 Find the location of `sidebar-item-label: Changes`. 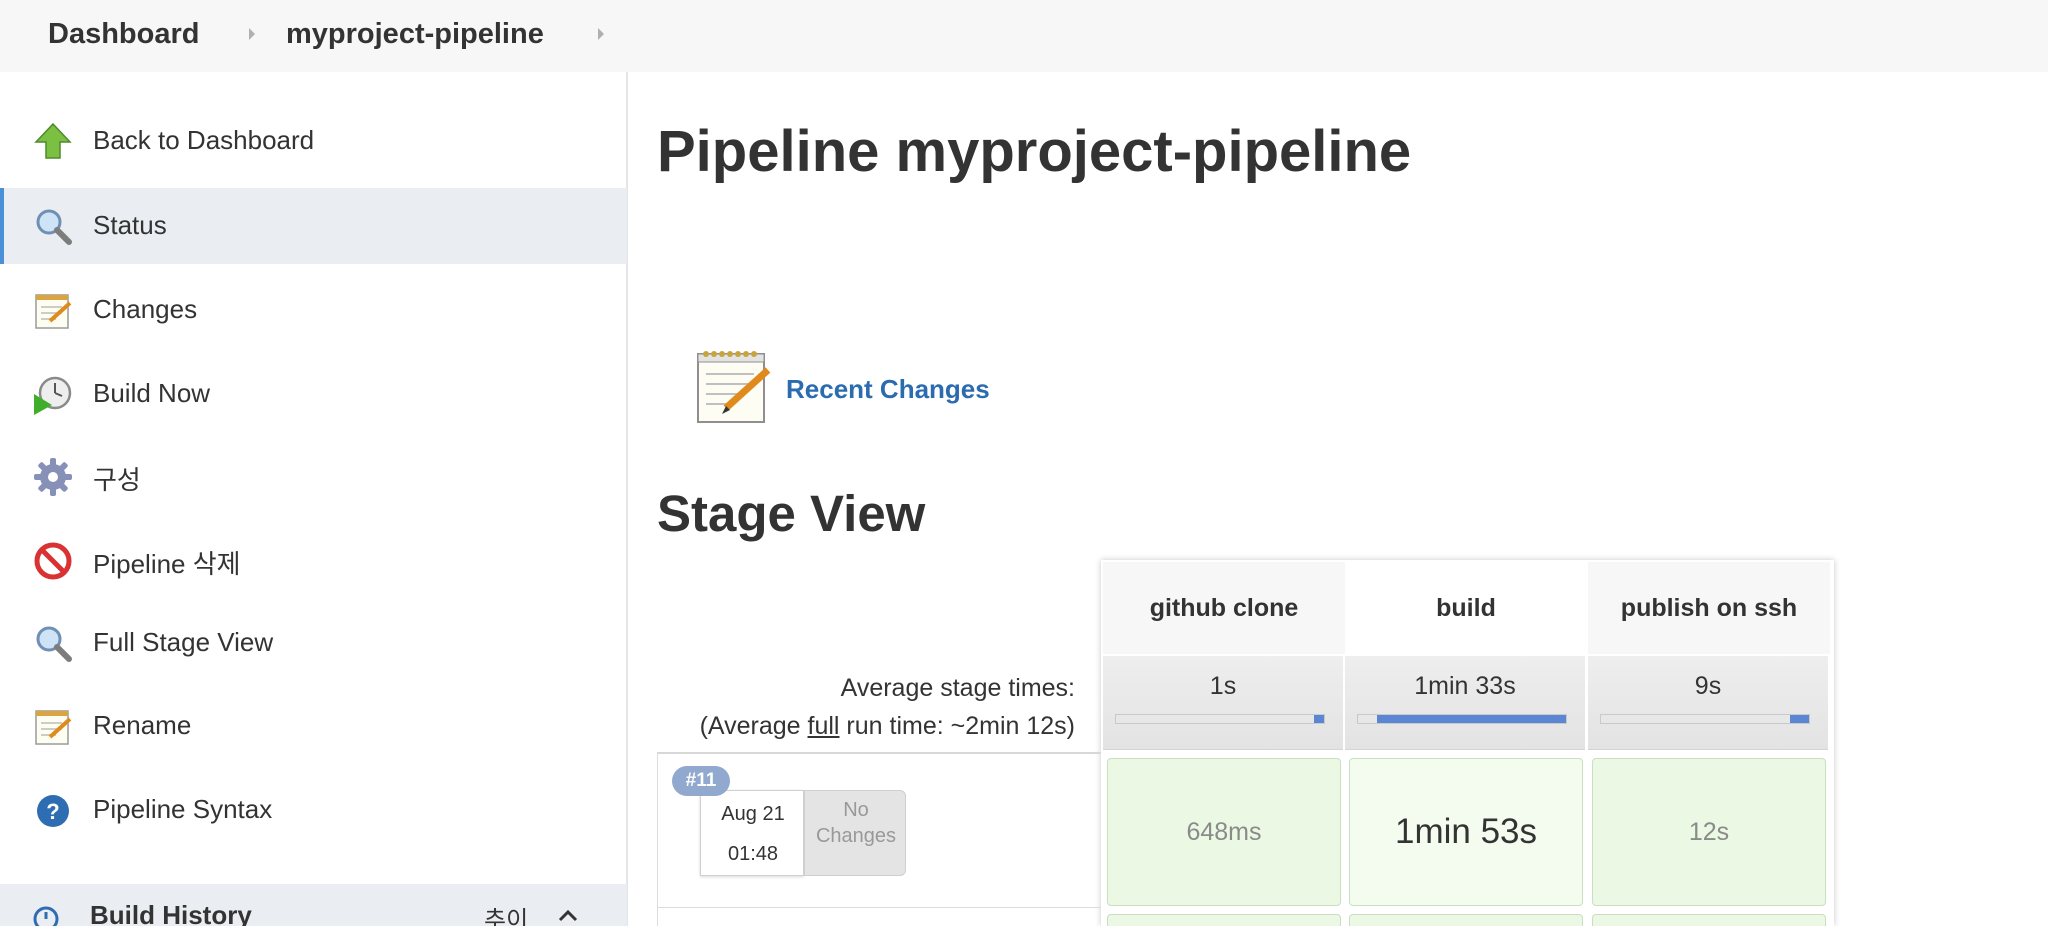

sidebar-item-label: Changes is located at coordinates (145, 309).